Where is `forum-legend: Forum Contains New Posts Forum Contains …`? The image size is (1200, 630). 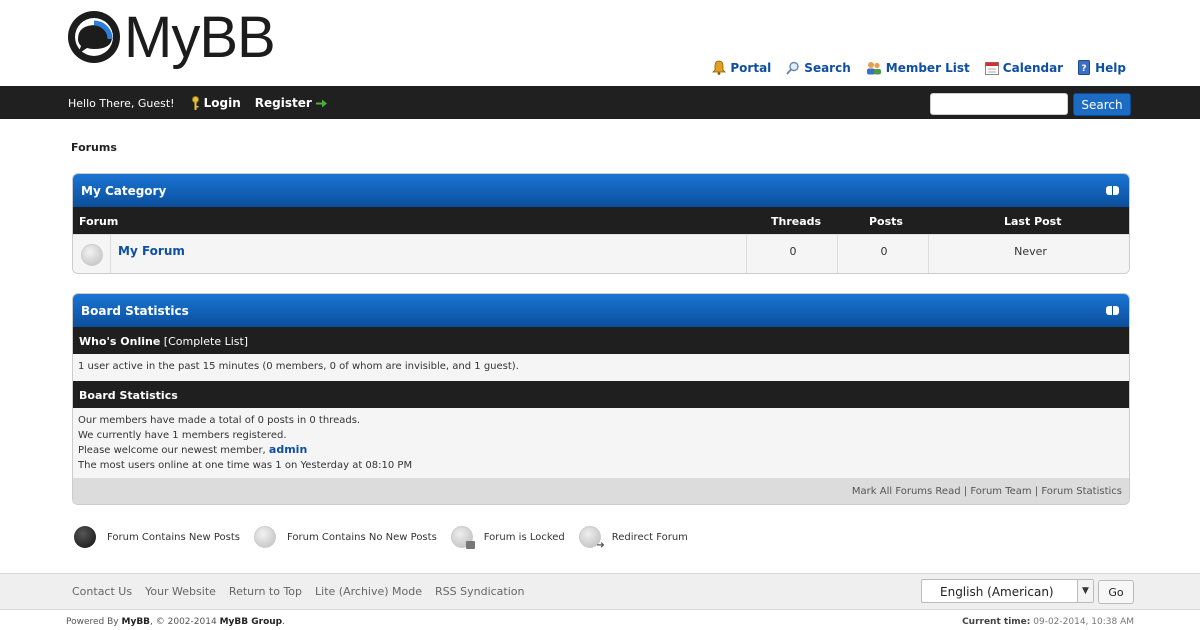
forum-legend: Forum Contains New Posts Forum Contains … is located at coordinates (388, 538).